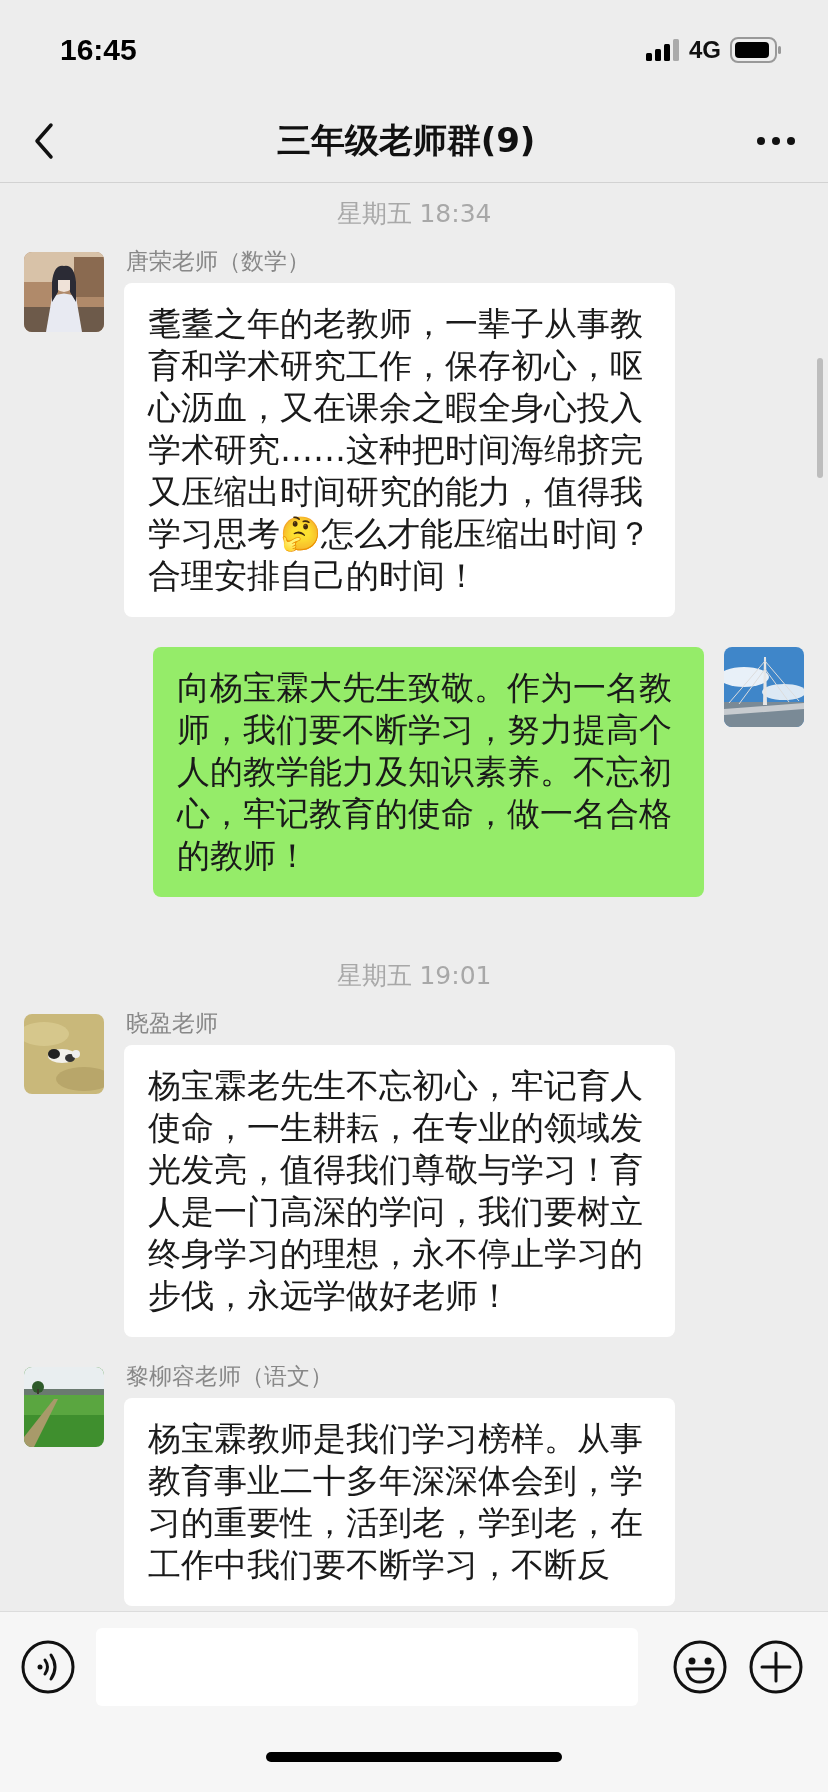 The height and width of the screenshot is (1792, 828). I want to click on battery-icon, so click(756, 50).